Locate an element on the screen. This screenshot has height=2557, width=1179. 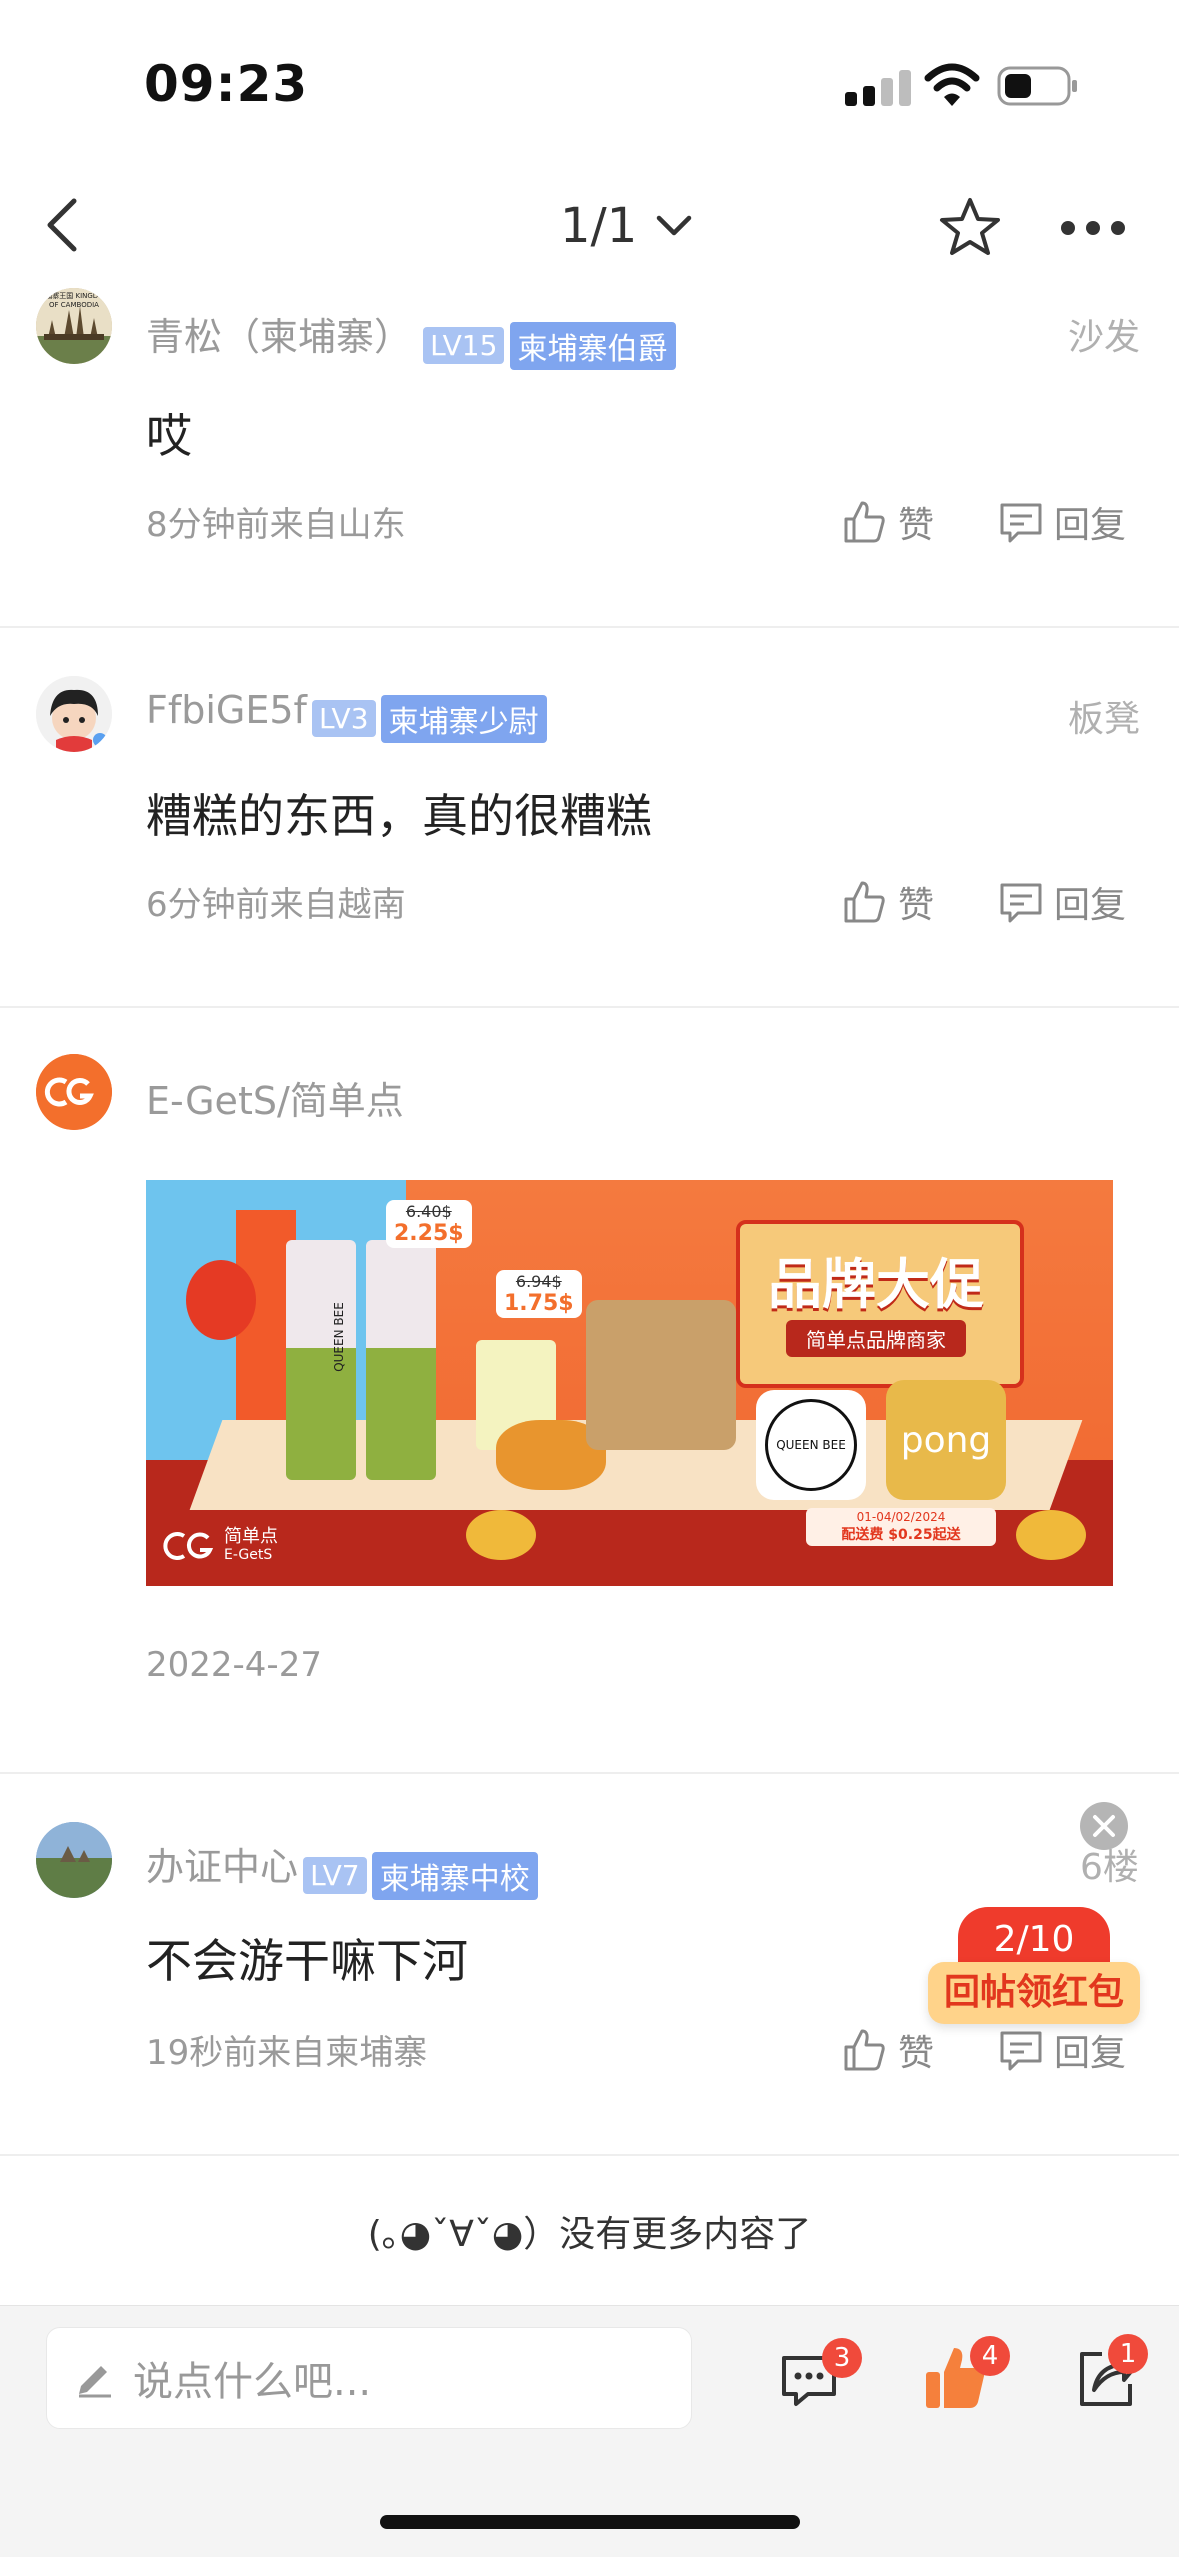
brand-card: QUEEN BEE is located at coordinates (811, 1445).